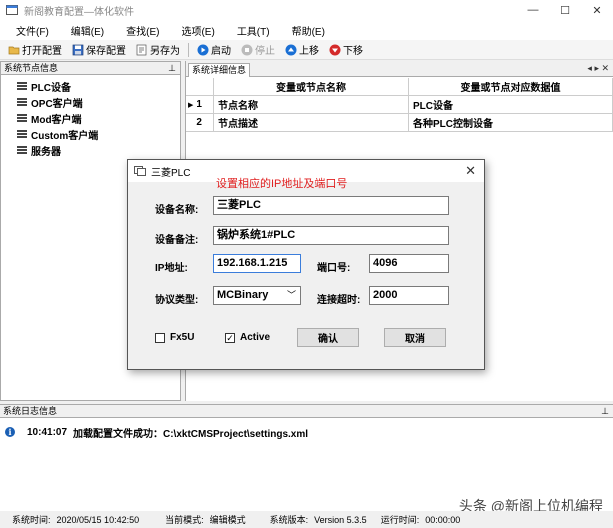 The image size is (613, 528). Describe the element at coordinates (171, 173) in the screenshot. I see `dialog-title: 三菱PLC` at that location.